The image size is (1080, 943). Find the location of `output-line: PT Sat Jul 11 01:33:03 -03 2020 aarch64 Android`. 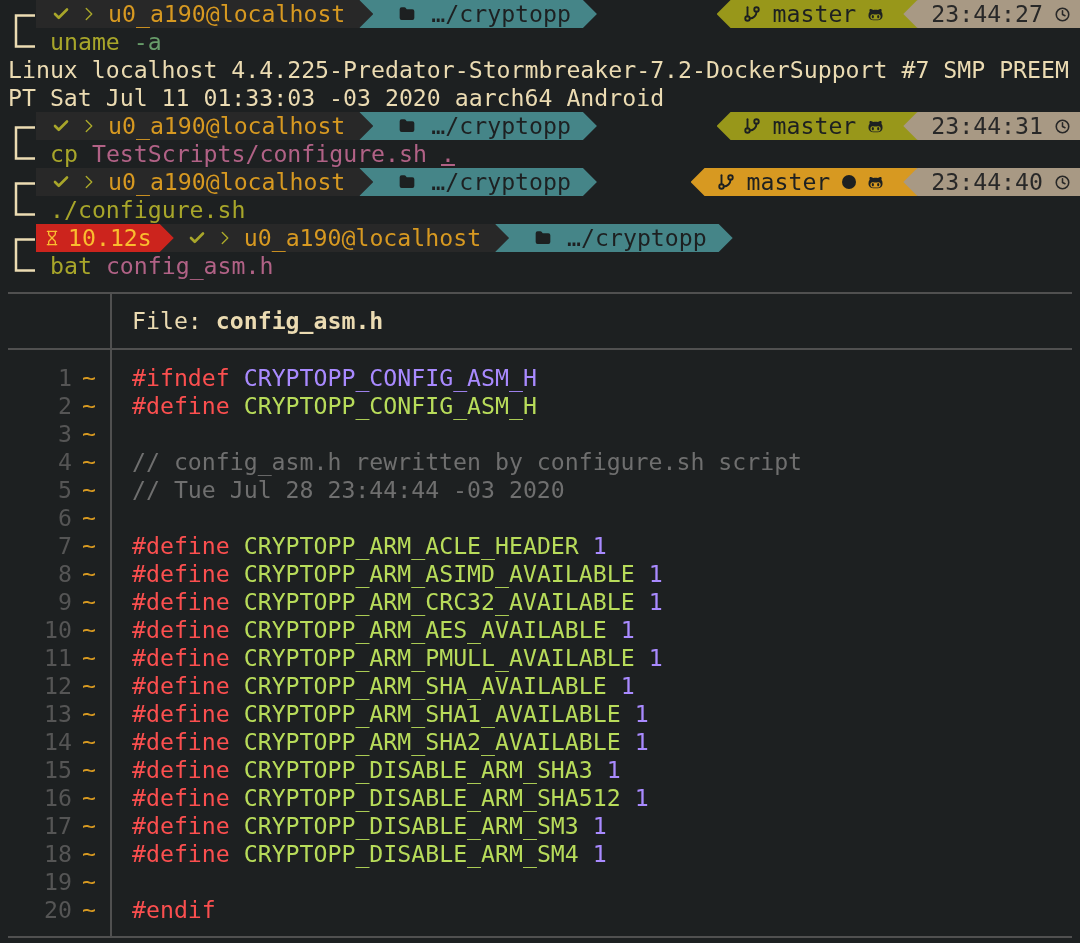

output-line: PT Sat Jul 11 01:33:03 -03 2020 aarch64 Android is located at coordinates (337, 98).